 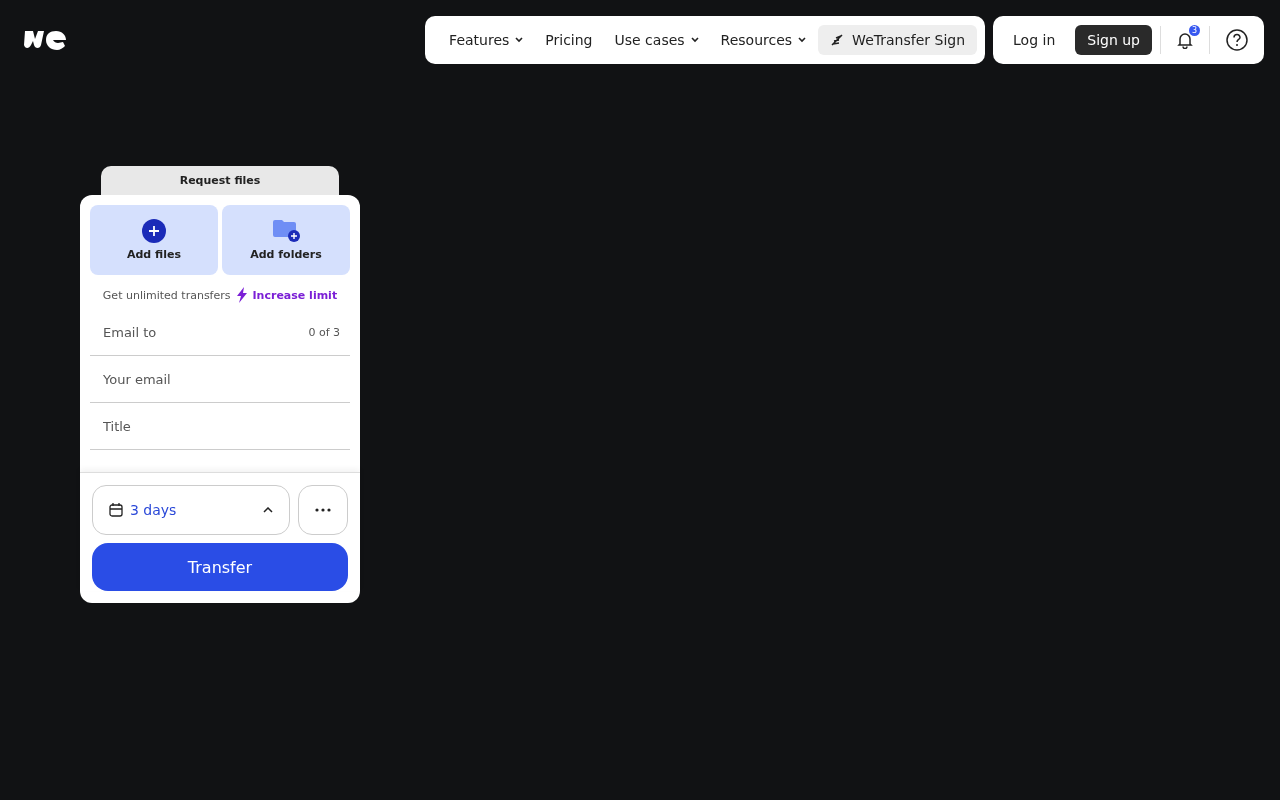 I want to click on signup-button: Sign up, so click(x=1113, y=40).